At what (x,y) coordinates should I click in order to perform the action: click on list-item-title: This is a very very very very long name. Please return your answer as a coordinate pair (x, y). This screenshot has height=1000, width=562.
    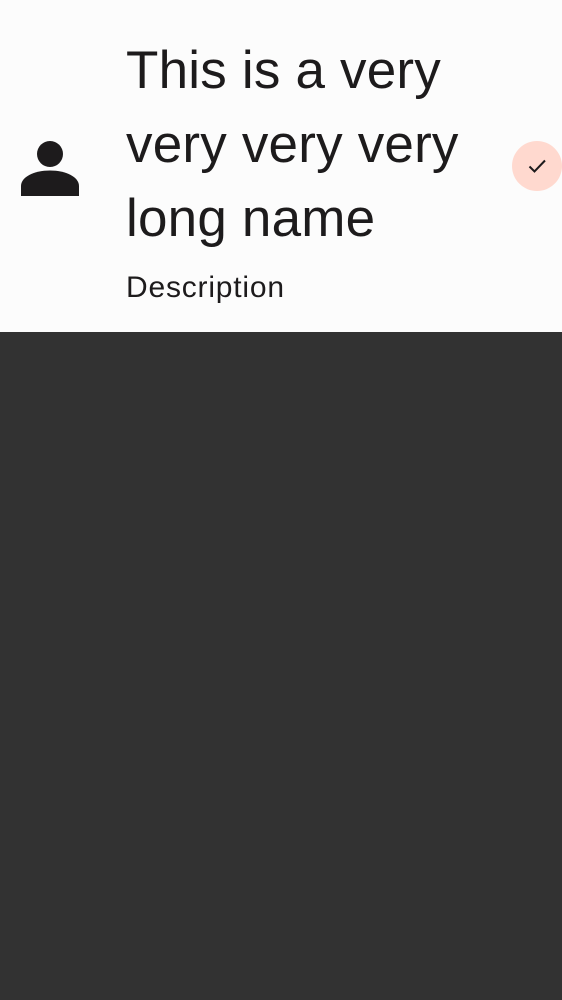
    Looking at the image, I should click on (292, 144).